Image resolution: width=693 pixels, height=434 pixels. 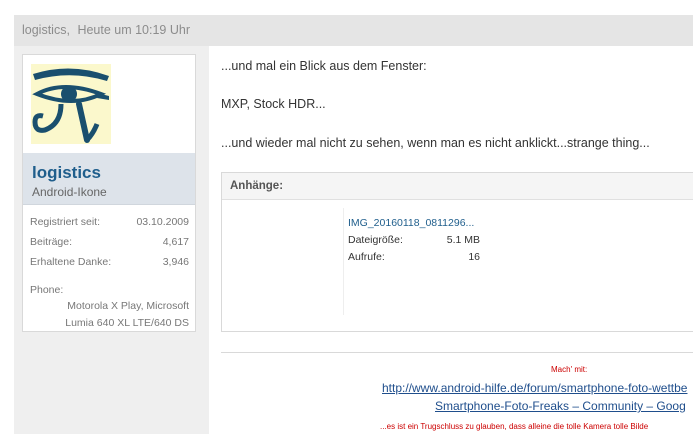 I want to click on username: logistics, so click(x=66, y=173).